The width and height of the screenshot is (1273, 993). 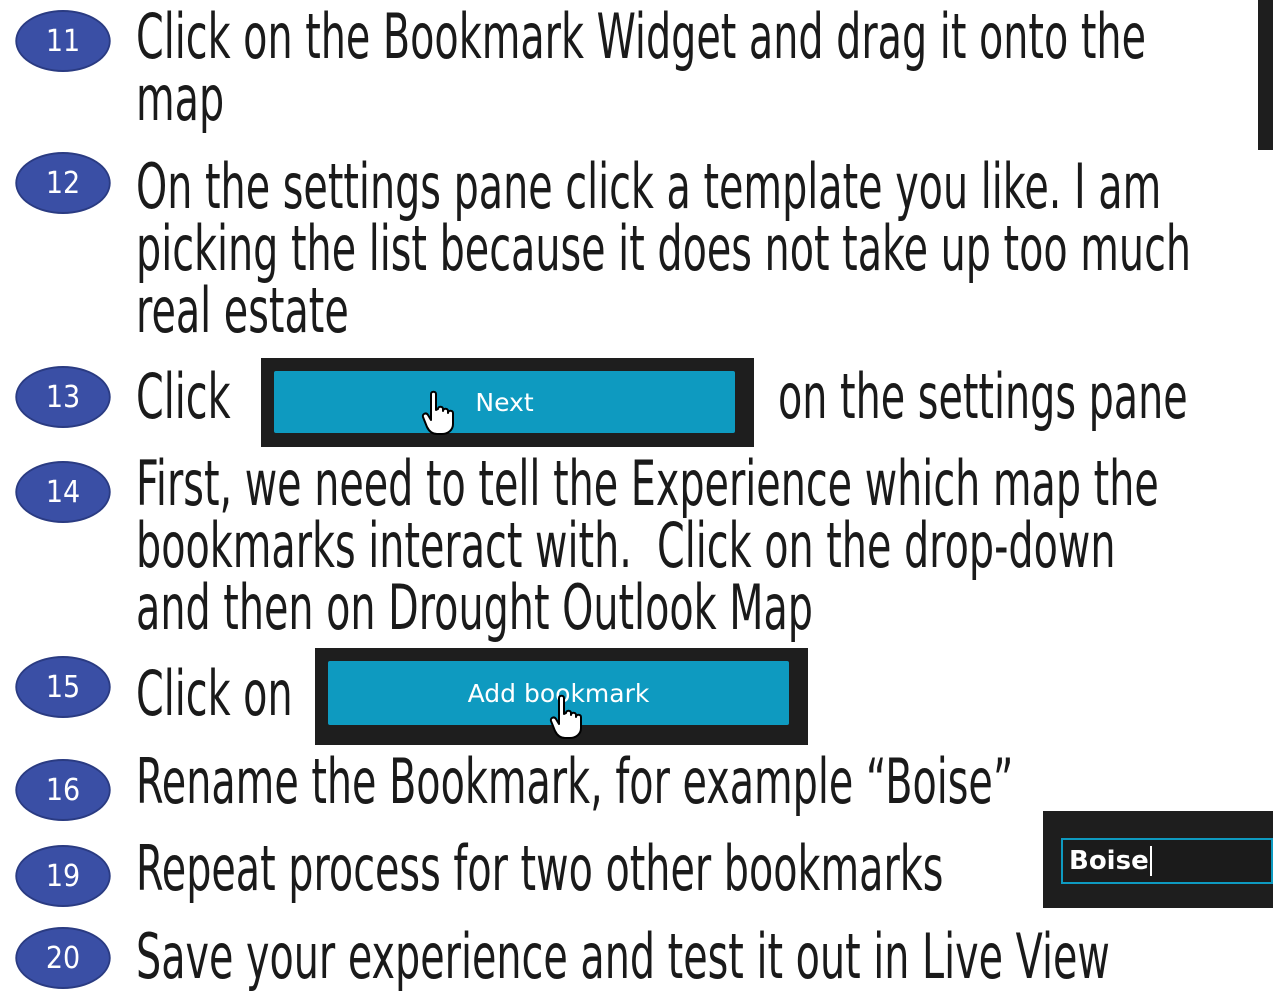 I want to click on step-badge-15: 15, so click(x=63, y=687).